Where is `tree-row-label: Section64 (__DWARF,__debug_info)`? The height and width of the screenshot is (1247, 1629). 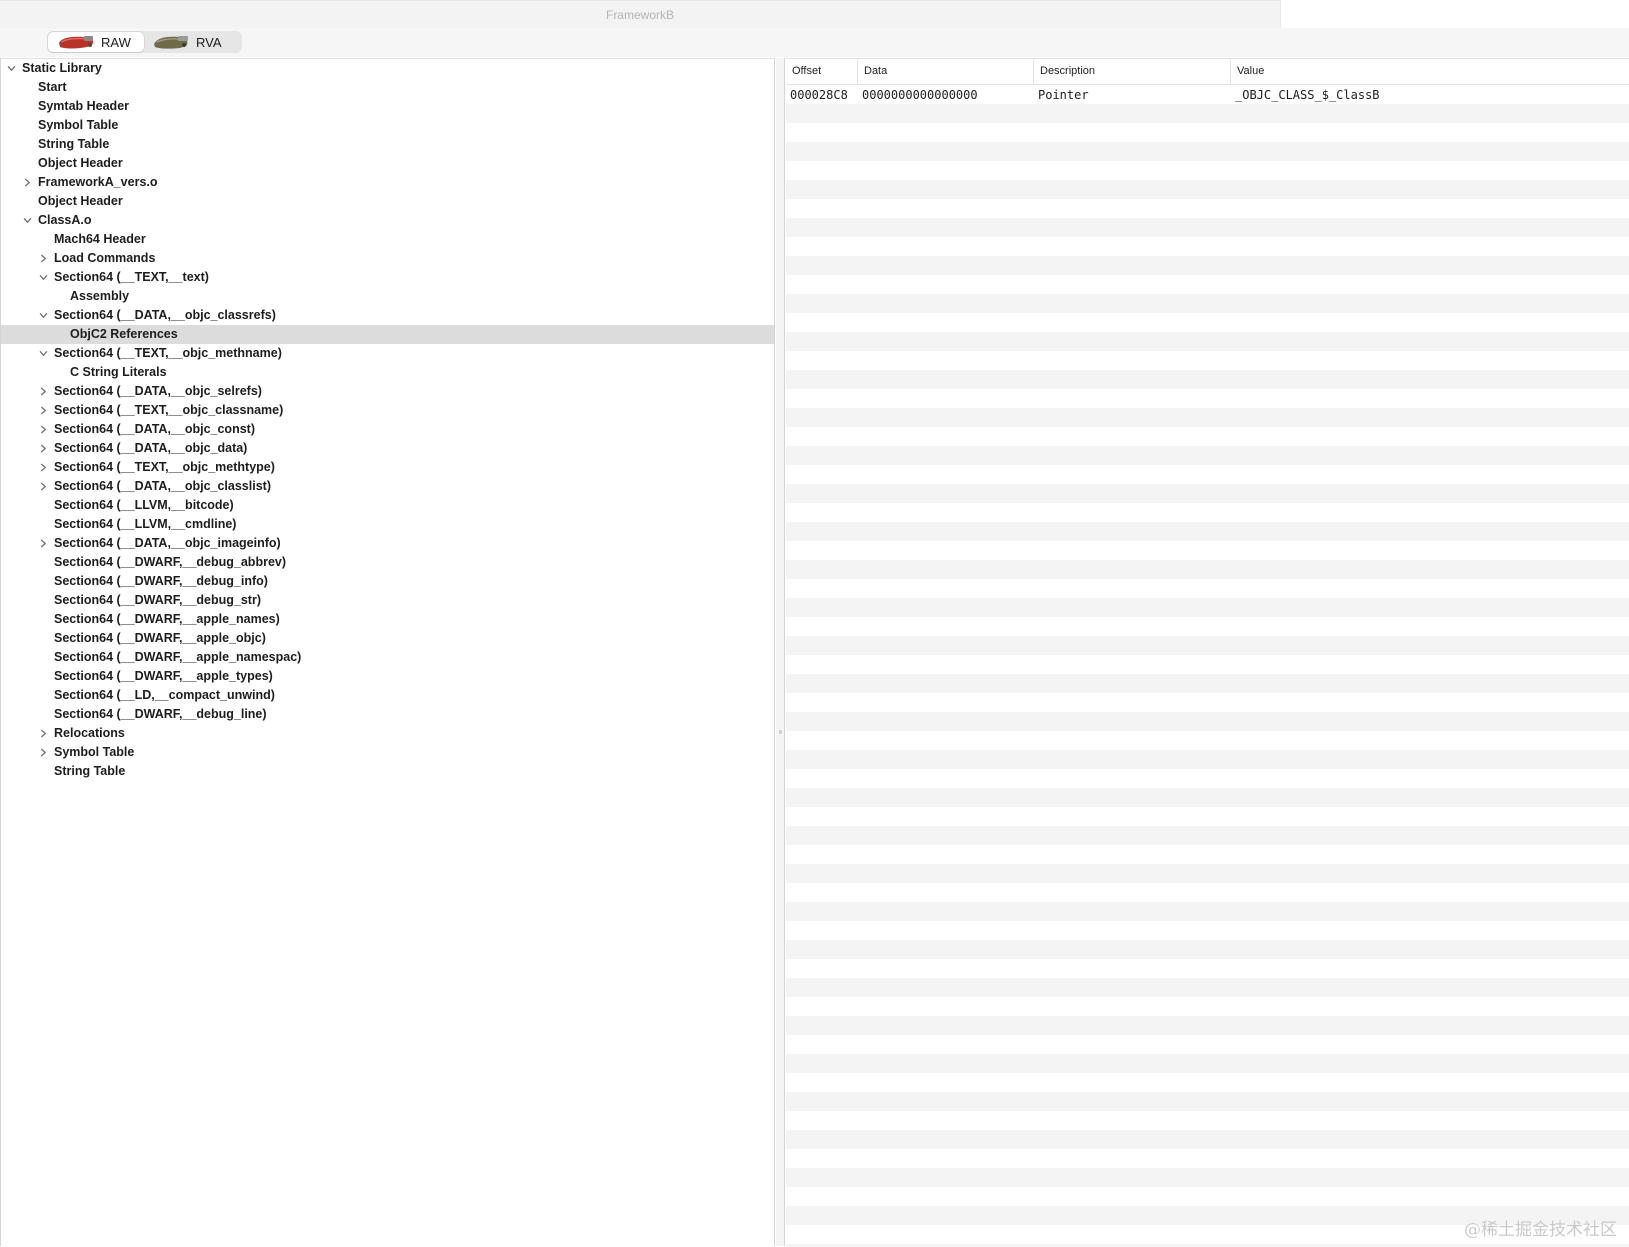
tree-row-label: Section64 (__DWARF,__debug_info) is located at coordinates (161, 581).